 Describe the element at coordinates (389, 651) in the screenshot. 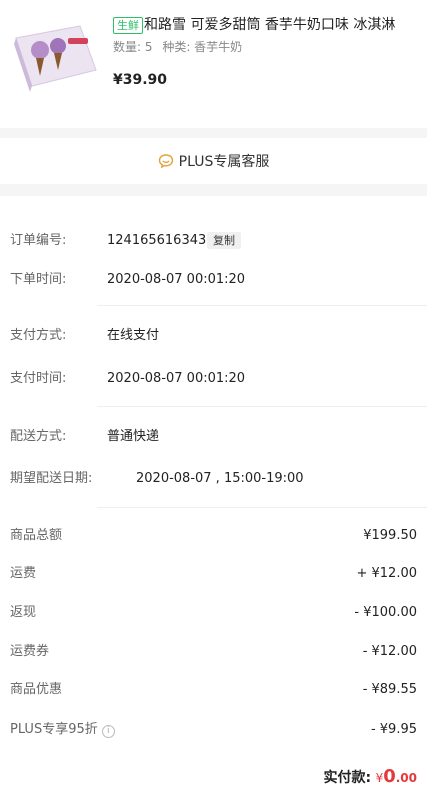

I see `amount-value: - ¥12.00` at that location.